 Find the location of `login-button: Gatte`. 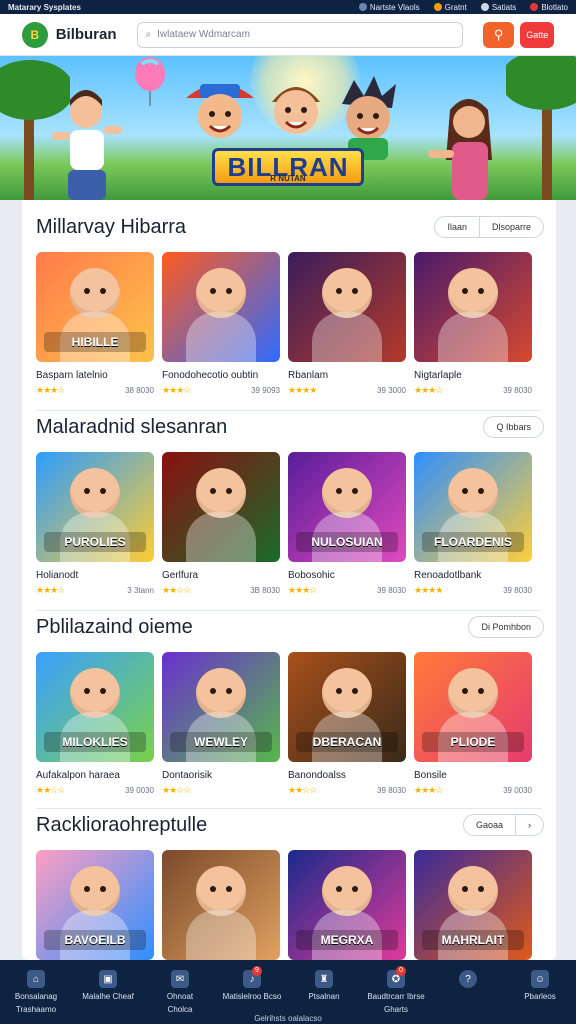

login-button: Gatte is located at coordinates (537, 34).